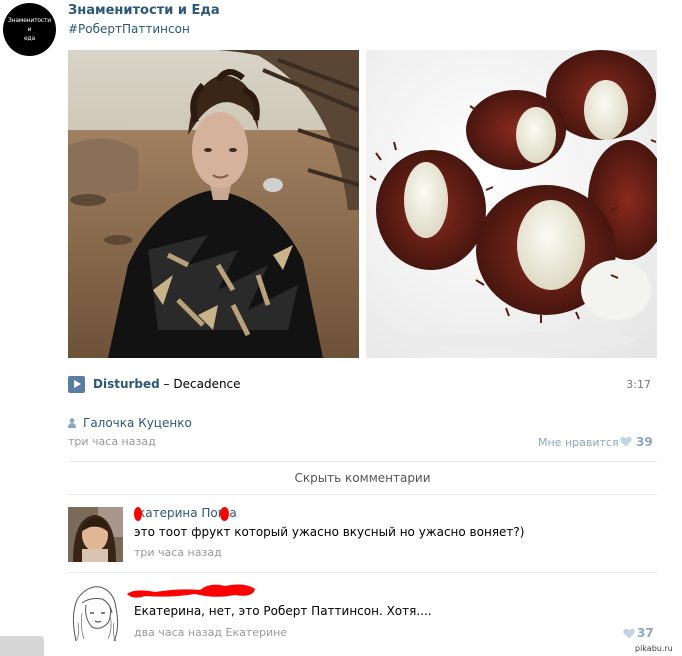 The height and width of the screenshot is (656, 682). I want to click on audio-artist: Disturbed, so click(126, 384).